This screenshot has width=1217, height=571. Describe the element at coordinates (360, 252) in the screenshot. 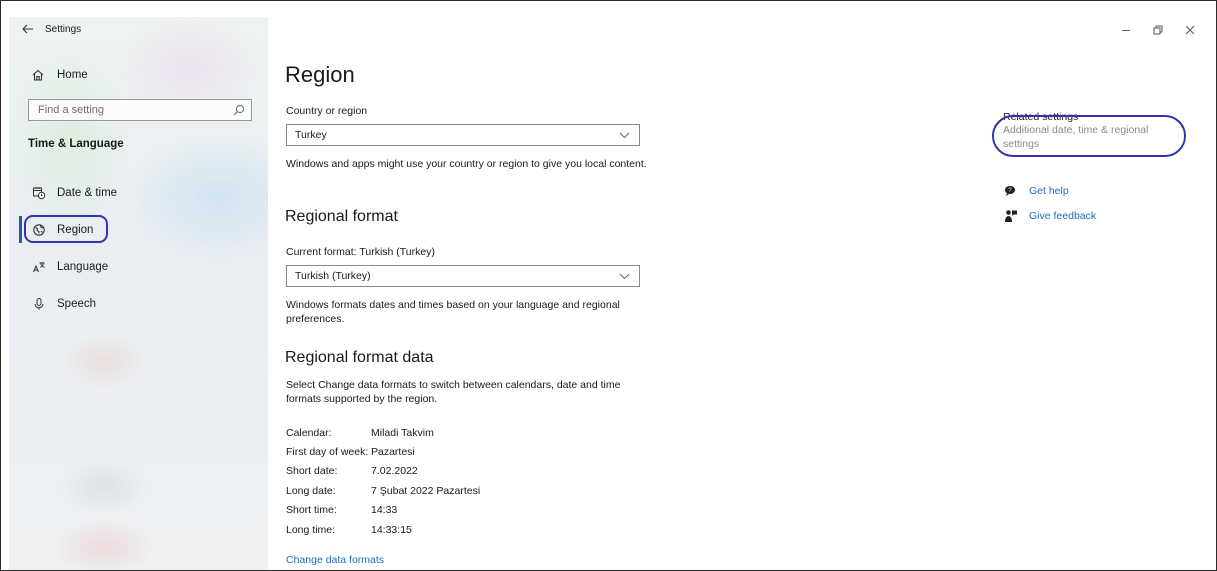

I see `current-format-label: Current format: Turkish (Turkey)` at that location.